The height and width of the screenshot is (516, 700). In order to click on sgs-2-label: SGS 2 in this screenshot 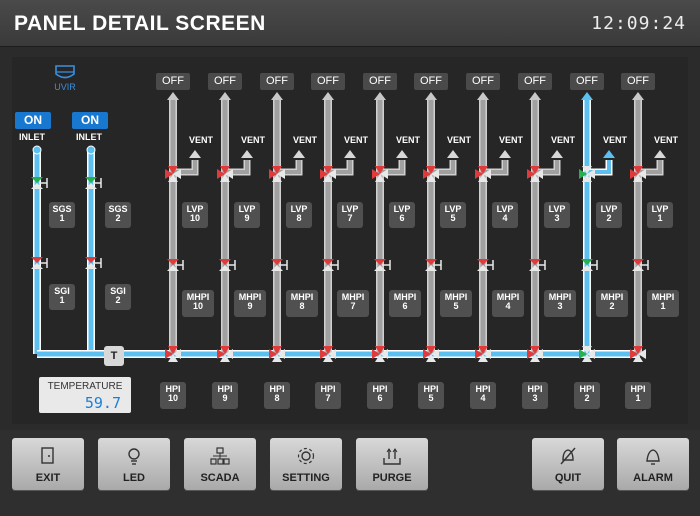, I will do `click(118, 215)`.